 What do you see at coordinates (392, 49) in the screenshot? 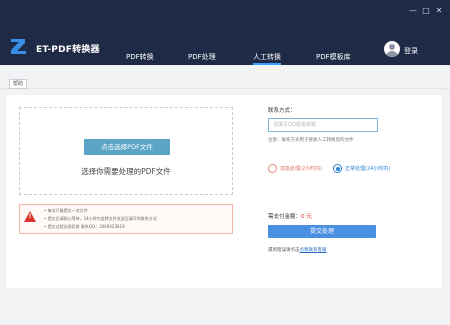
I see `avatar-icon` at bounding box center [392, 49].